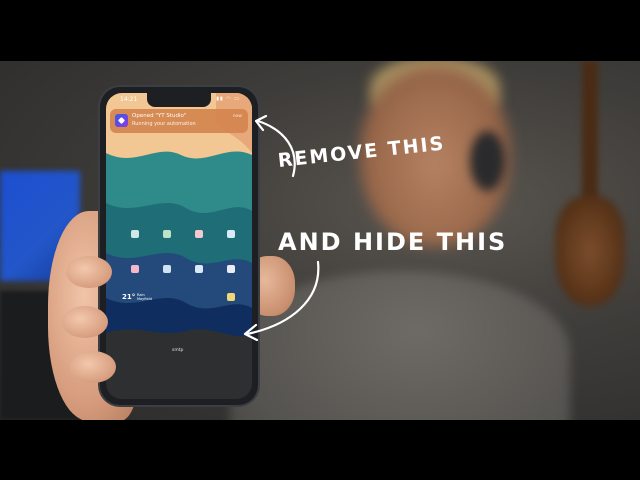  What do you see at coordinates (129, 99) in the screenshot?
I see `status-time: 14:21` at bounding box center [129, 99].